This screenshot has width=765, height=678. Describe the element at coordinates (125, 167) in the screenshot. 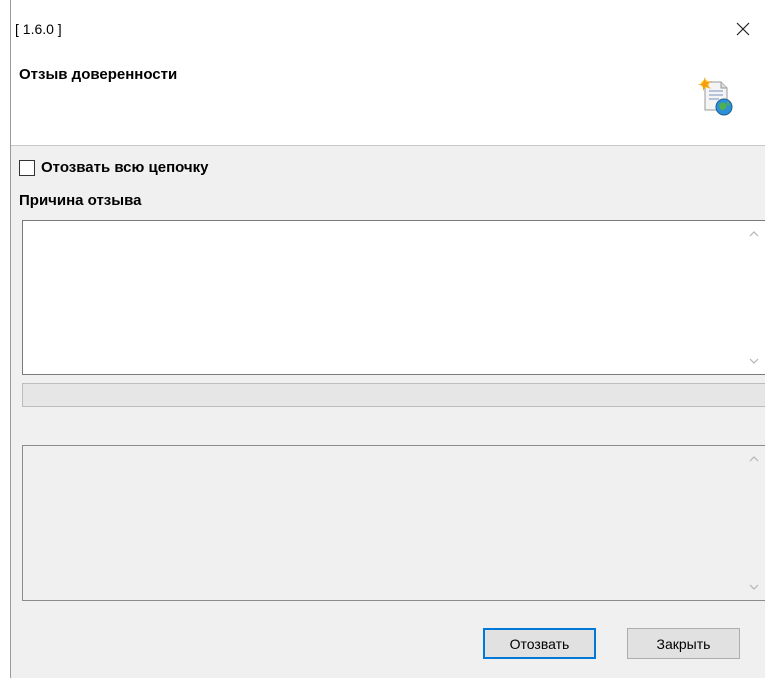

I see `revoke-chain-label: Отозвать всю цепочку` at that location.